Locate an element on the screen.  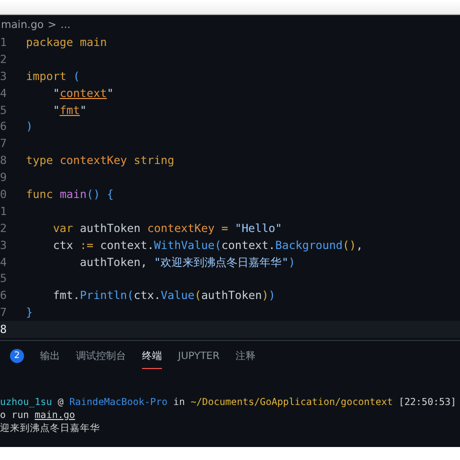
panel-tab: 注释 is located at coordinates (246, 356).